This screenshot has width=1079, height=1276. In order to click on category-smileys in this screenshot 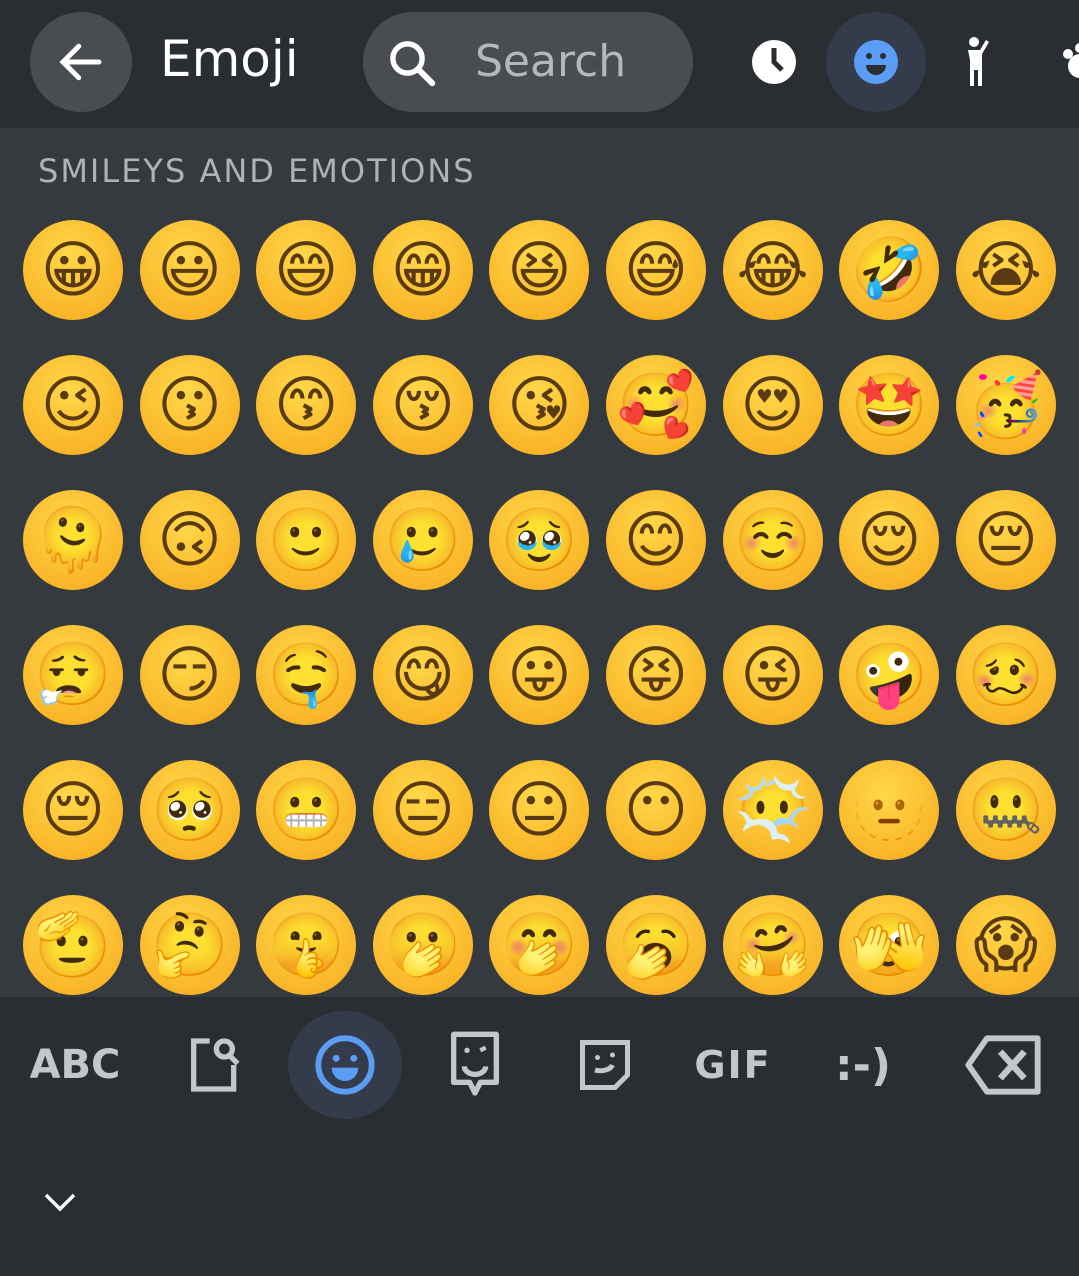, I will do `click(876, 62)`.